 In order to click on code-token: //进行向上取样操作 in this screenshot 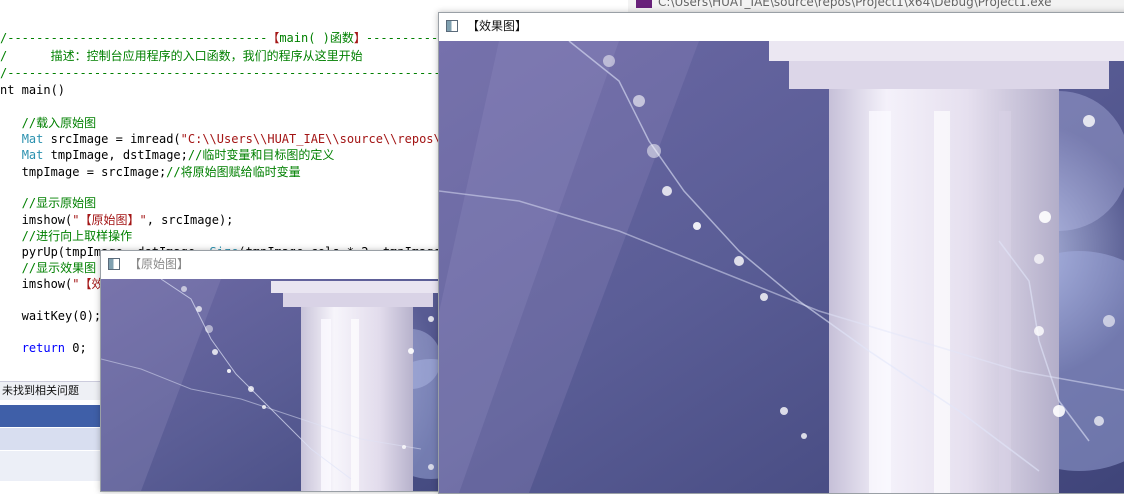, I will do `click(66, 236)`.